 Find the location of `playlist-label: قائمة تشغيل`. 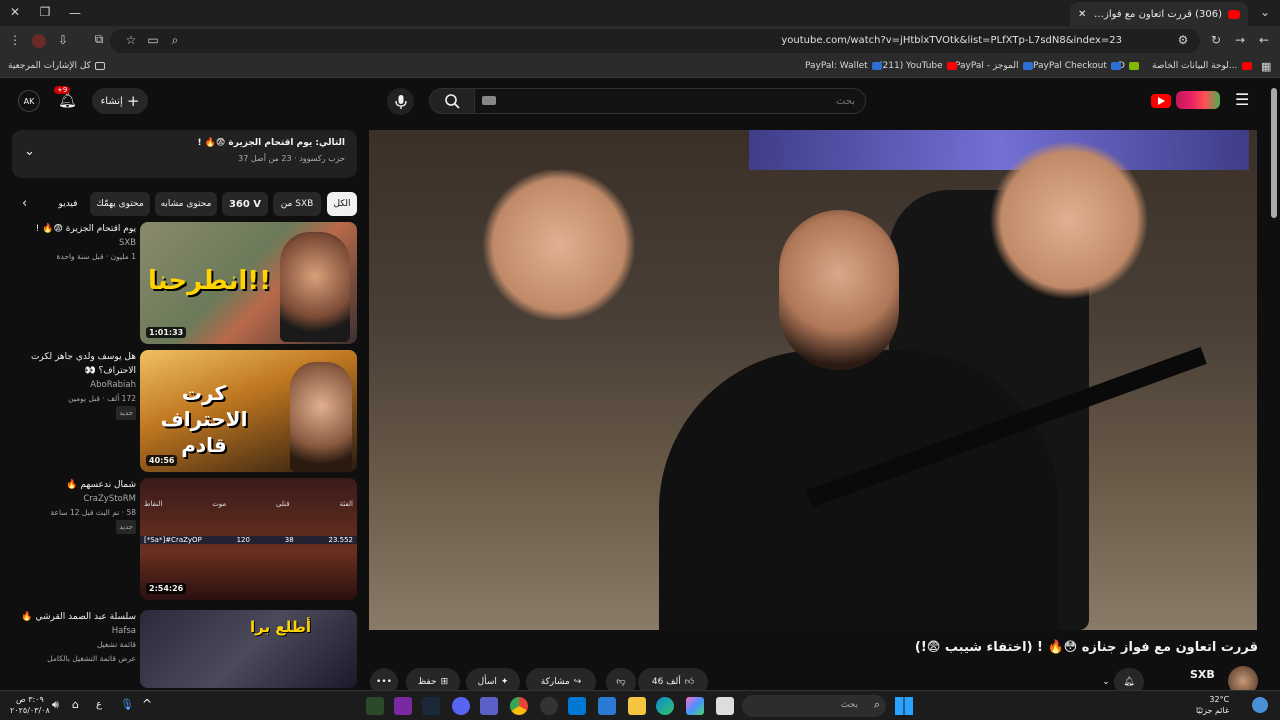

playlist-label: قائمة تشغيل is located at coordinates (116, 644).